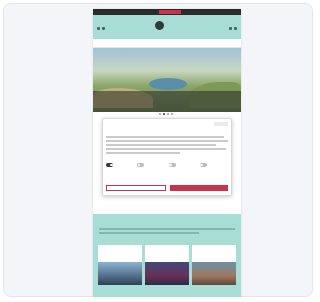  I want to click on logo-mark-icon, so click(159, 25).